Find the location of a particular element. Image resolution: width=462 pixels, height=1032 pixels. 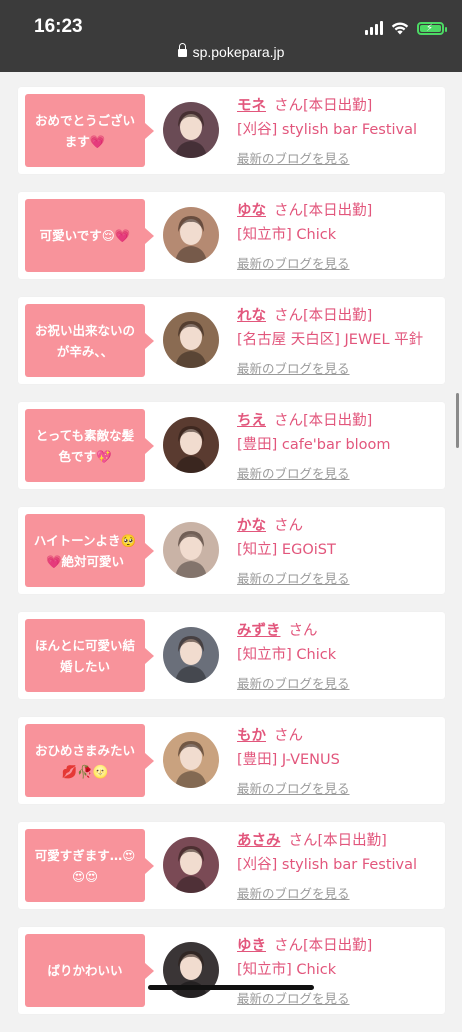

girl-name-link: かな is located at coordinates (251, 526).